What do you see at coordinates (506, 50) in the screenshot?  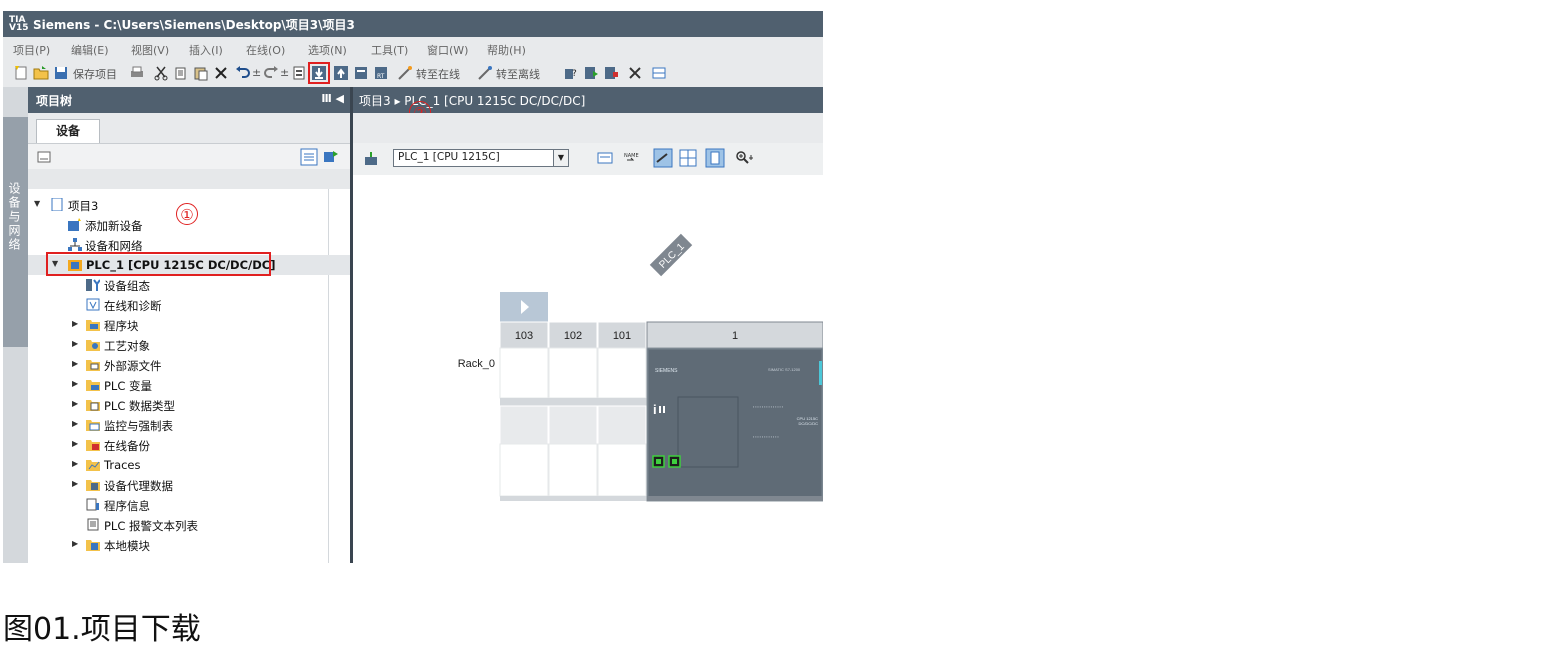 I see `menu-help: 帮助(H)` at bounding box center [506, 50].